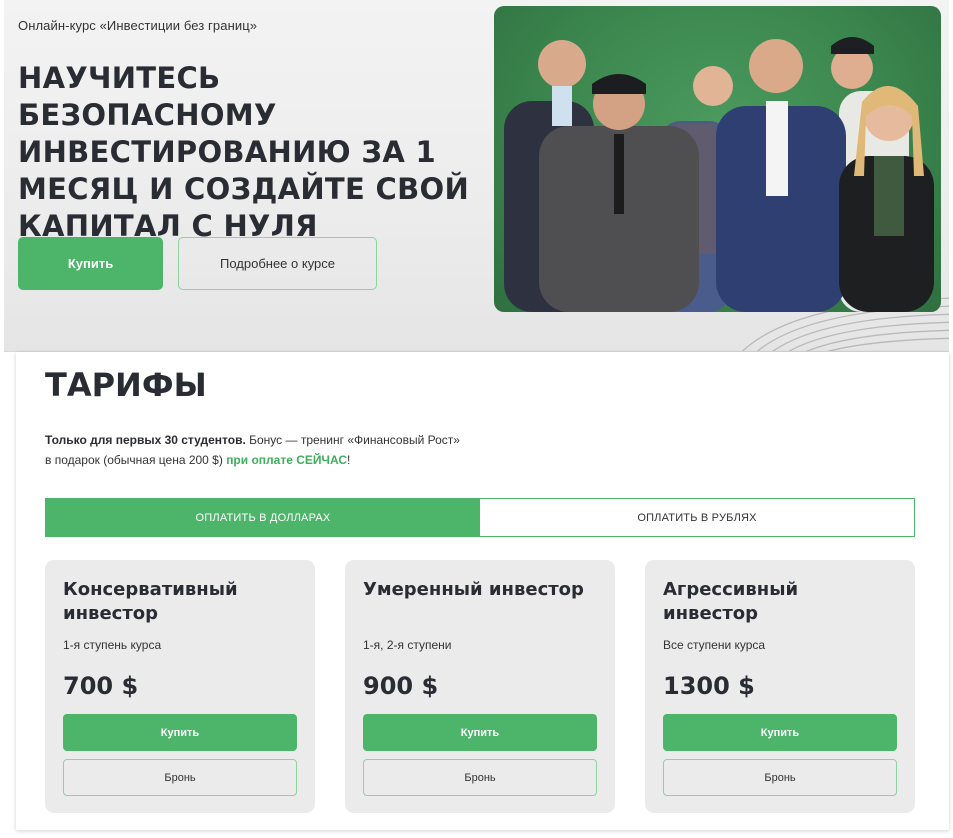  Describe the element at coordinates (401, 686) in the screenshot. I see `plan-price: 900 $` at that location.